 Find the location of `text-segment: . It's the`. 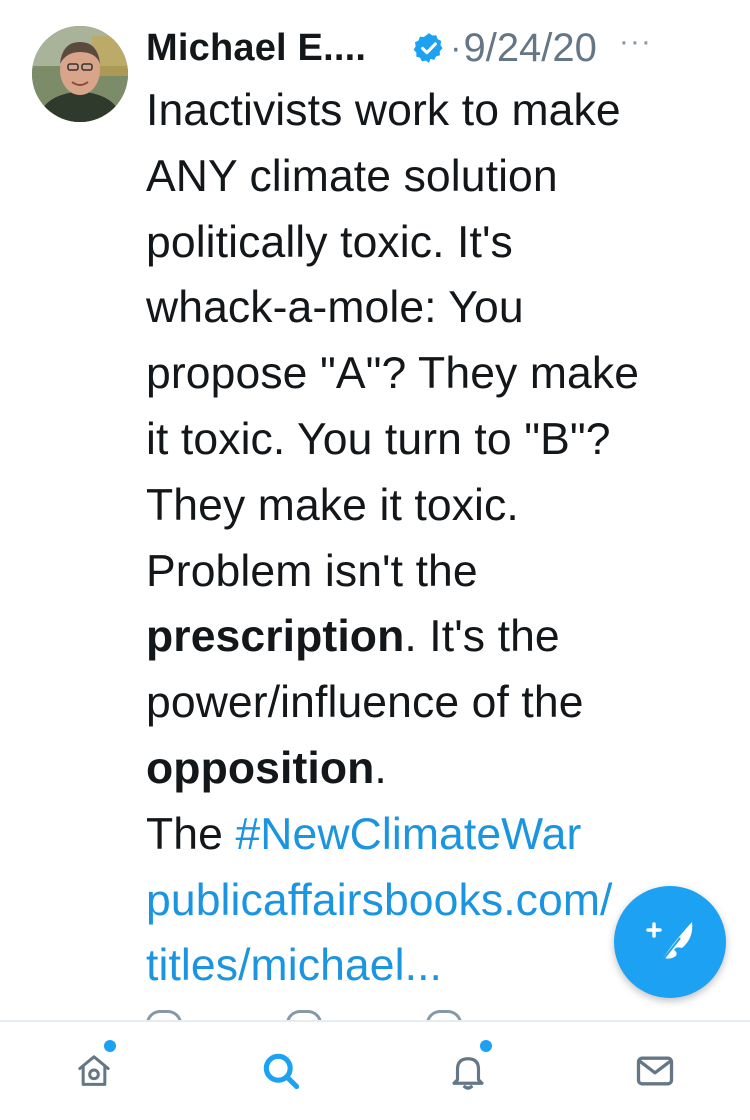

text-segment: . It's the is located at coordinates (482, 637).